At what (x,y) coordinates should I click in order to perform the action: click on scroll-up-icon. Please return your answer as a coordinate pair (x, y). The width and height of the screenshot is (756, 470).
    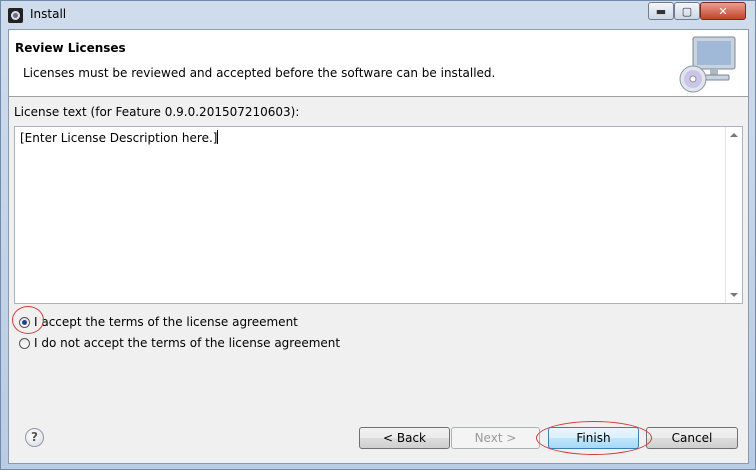
    Looking at the image, I should click on (734, 135).